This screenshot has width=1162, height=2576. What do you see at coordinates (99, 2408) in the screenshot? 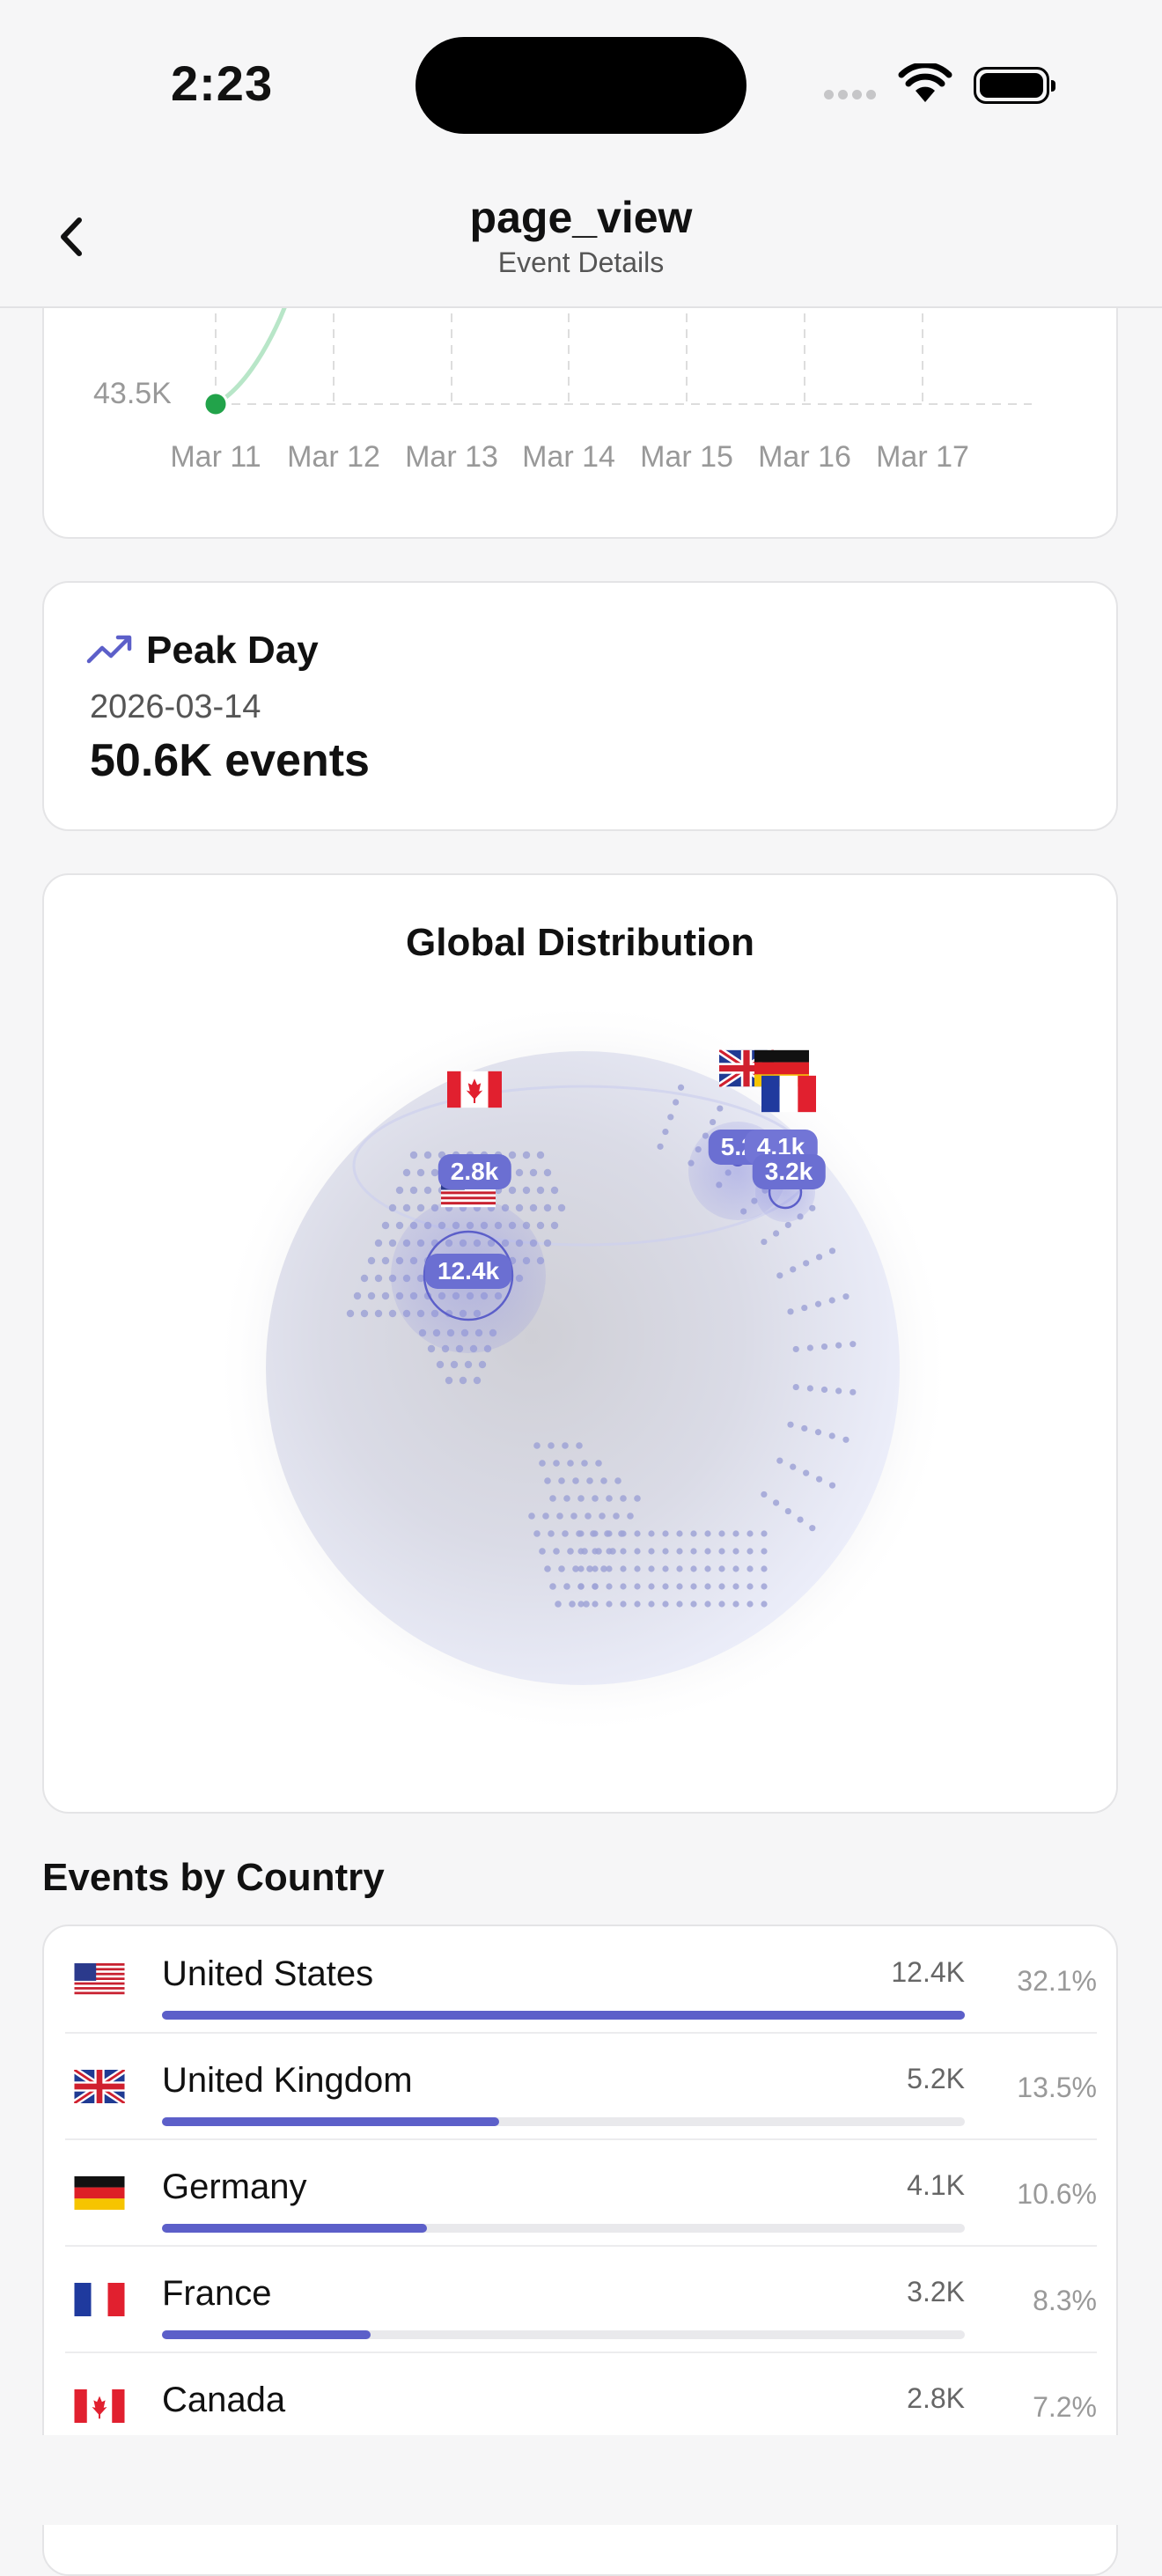
I see `flag-ca-icon` at bounding box center [99, 2408].